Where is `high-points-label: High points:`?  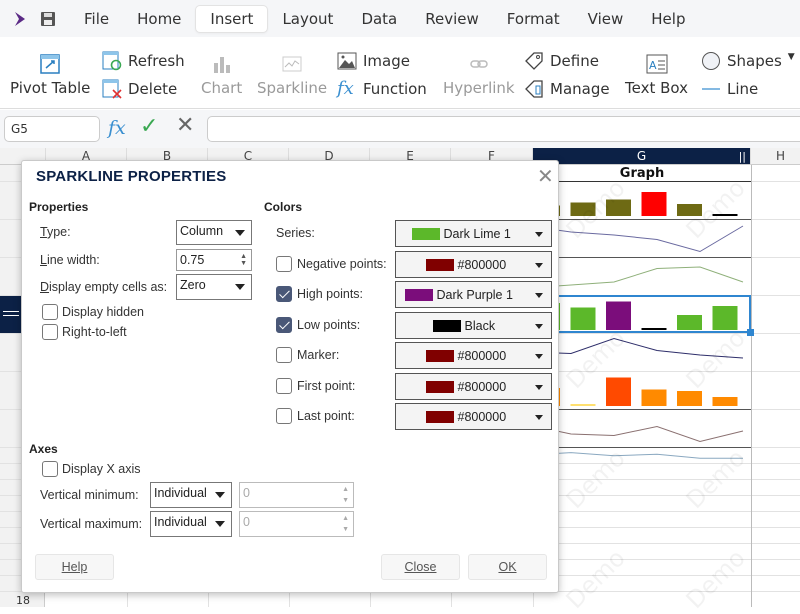
high-points-label: High points: is located at coordinates (330, 294).